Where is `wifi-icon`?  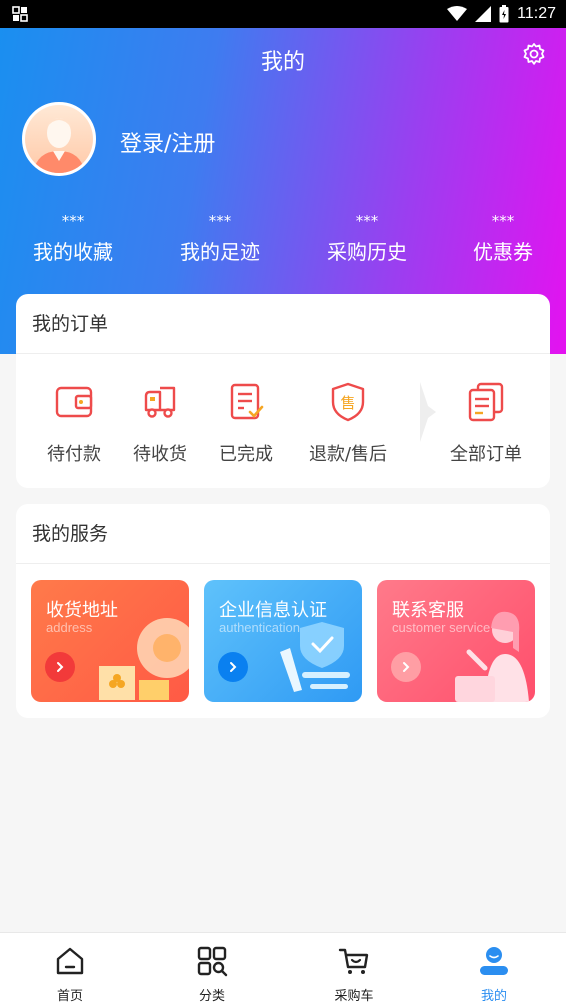
wifi-icon is located at coordinates (457, 13).